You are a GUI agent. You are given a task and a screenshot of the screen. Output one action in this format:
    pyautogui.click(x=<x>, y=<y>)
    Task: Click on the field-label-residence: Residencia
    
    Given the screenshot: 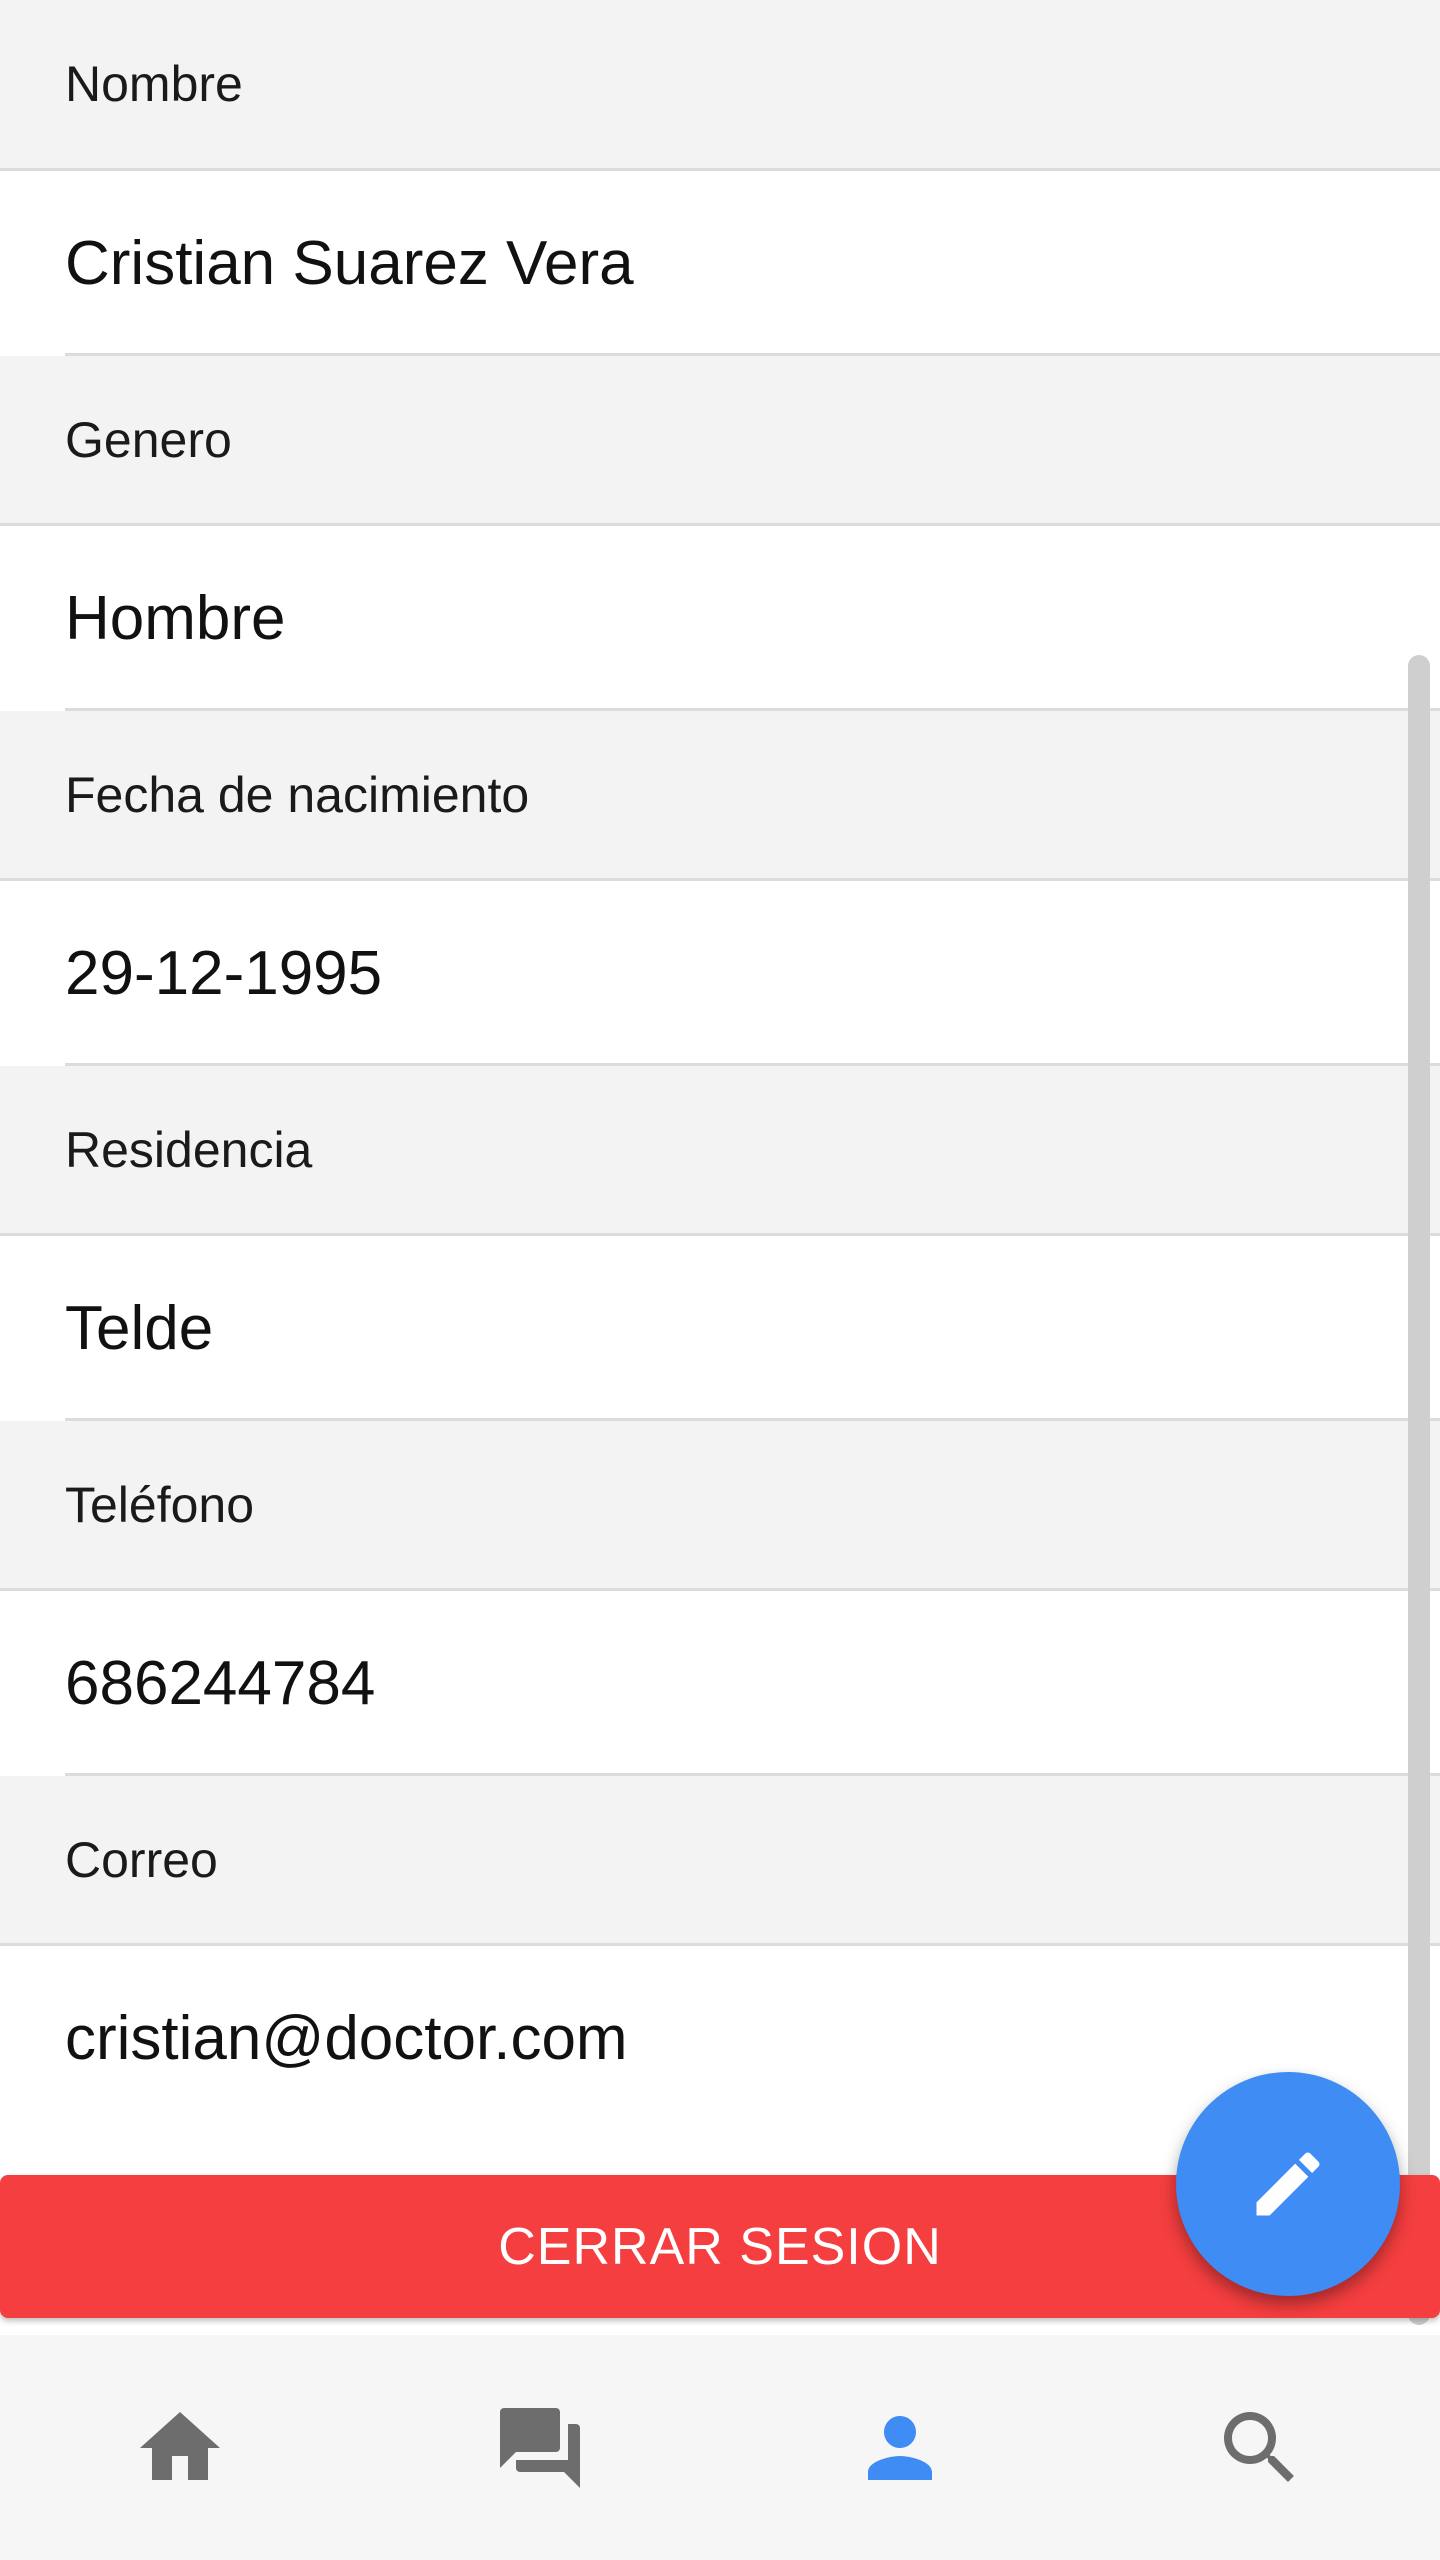 What is the action you would take?
    pyautogui.click(x=720, y=1151)
    